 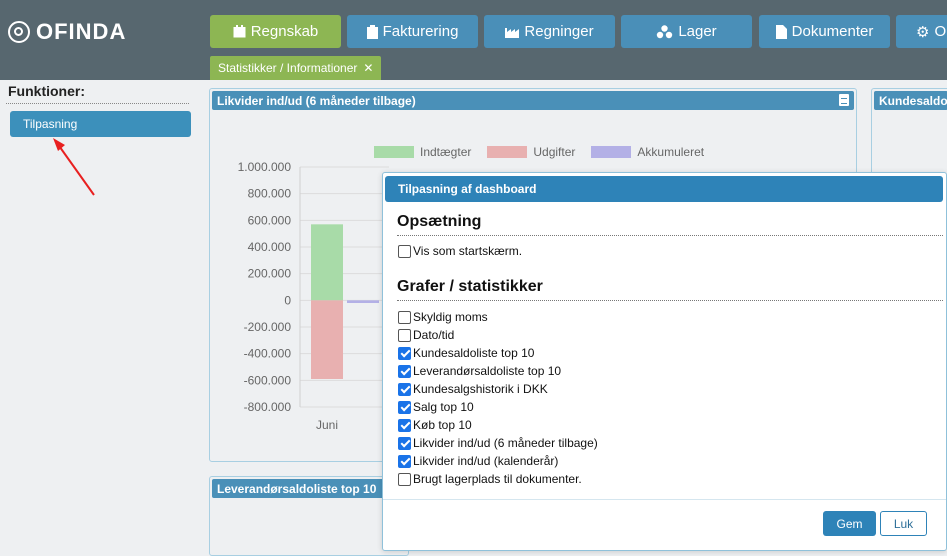 I want to click on chart-option: Køb top 10, so click(x=435, y=425).